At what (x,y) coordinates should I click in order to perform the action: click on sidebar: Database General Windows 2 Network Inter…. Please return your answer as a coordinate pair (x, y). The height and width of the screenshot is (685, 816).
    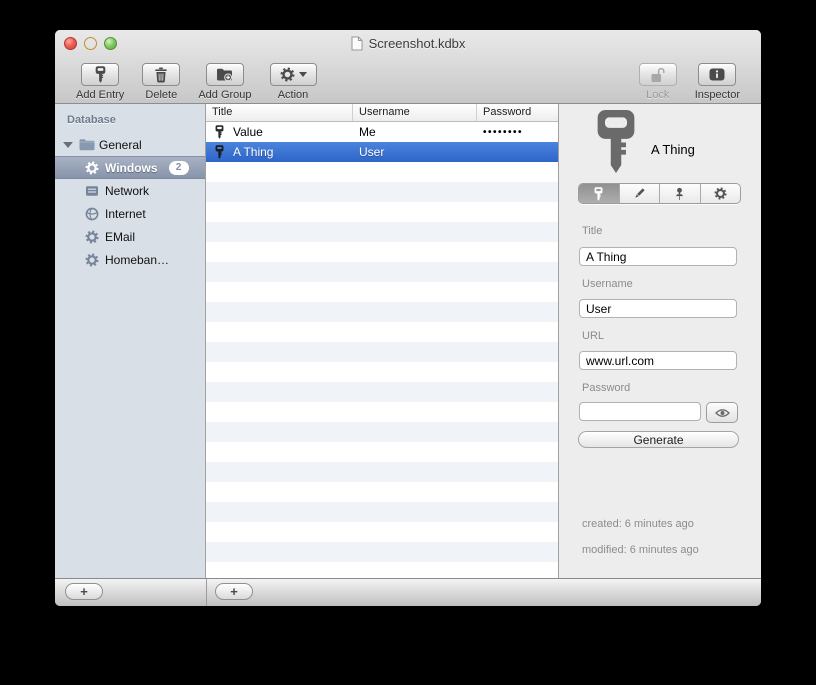
    Looking at the image, I should click on (130, 341).